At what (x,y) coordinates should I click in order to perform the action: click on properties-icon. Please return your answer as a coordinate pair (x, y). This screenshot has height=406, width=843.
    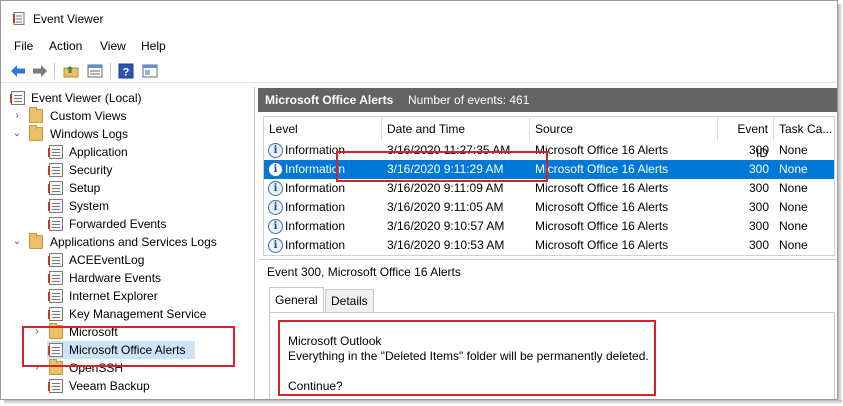
    Looking at the image, I should click on (95, 71).